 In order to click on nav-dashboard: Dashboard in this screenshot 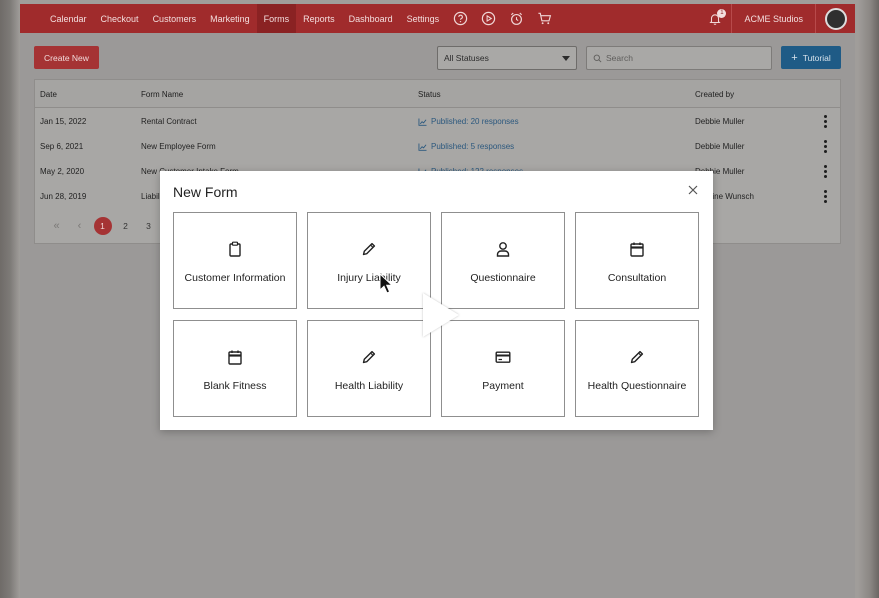, I will do `click(371, 18)`.